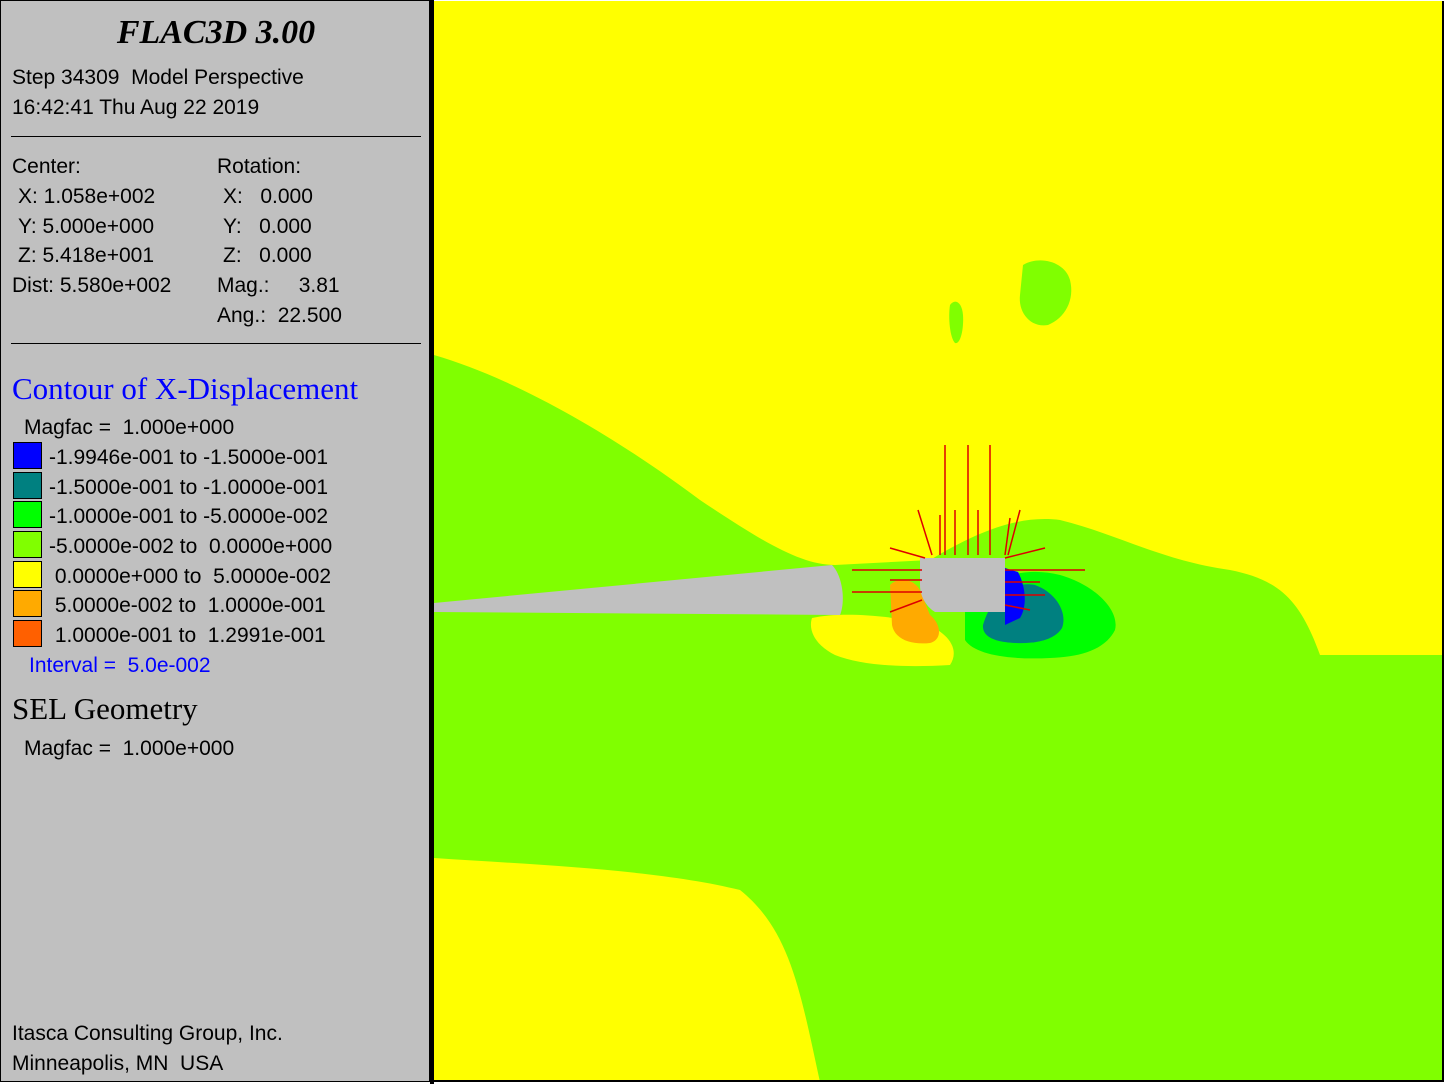  I want to click on contour-heading: Contour of X-Displacement, so click(185, 388).